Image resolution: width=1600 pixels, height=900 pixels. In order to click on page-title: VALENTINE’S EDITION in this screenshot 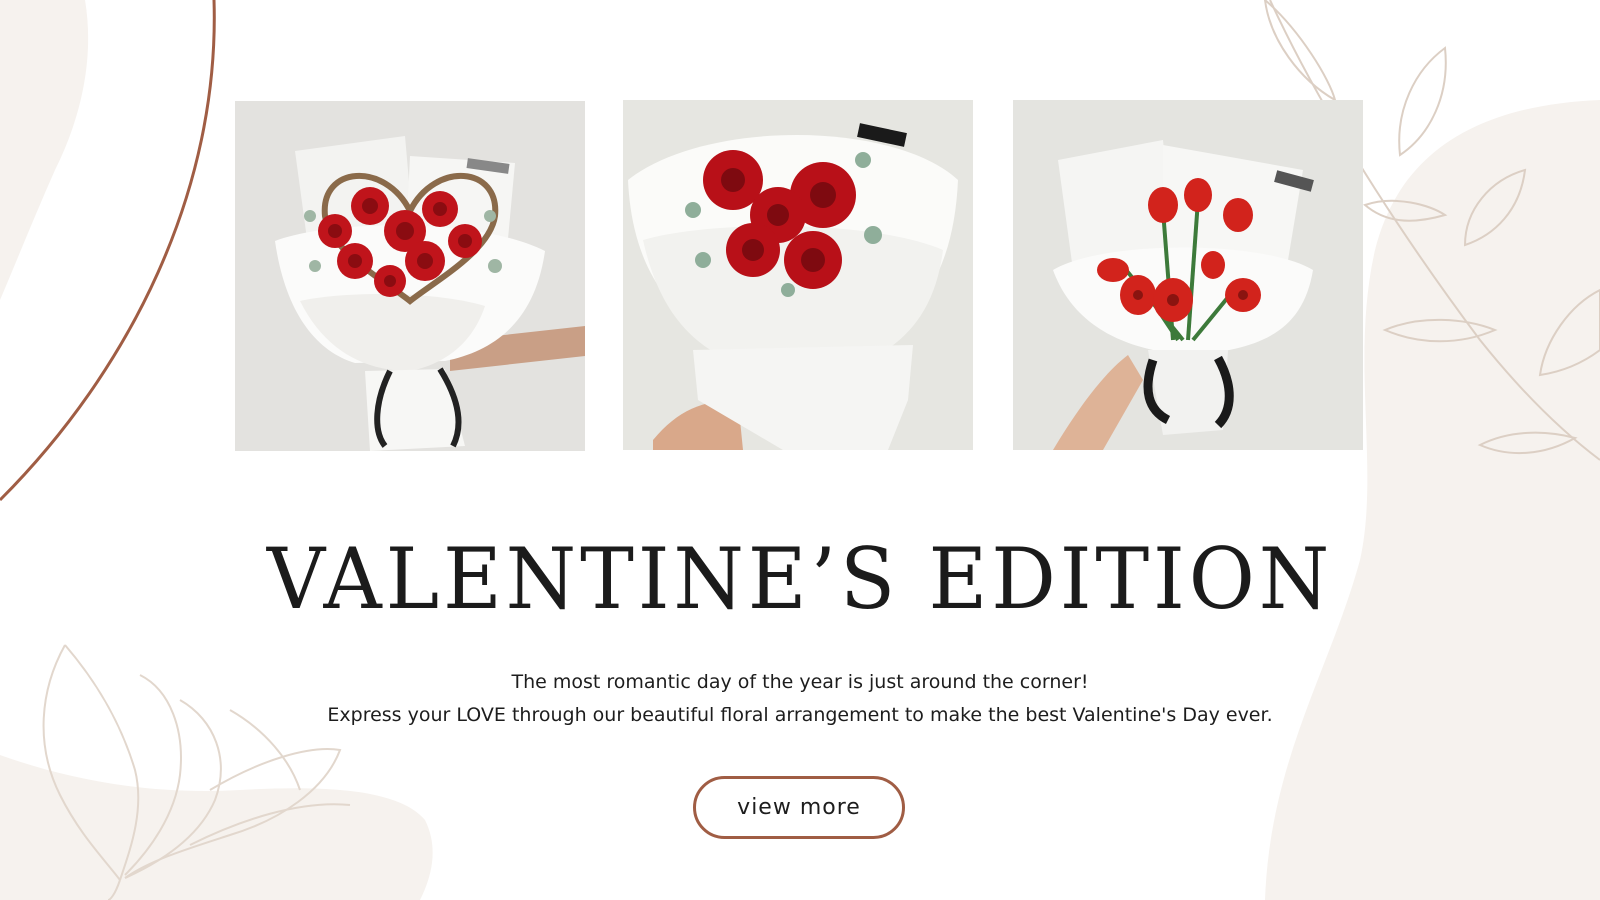, I will do `click(800, 579)`.